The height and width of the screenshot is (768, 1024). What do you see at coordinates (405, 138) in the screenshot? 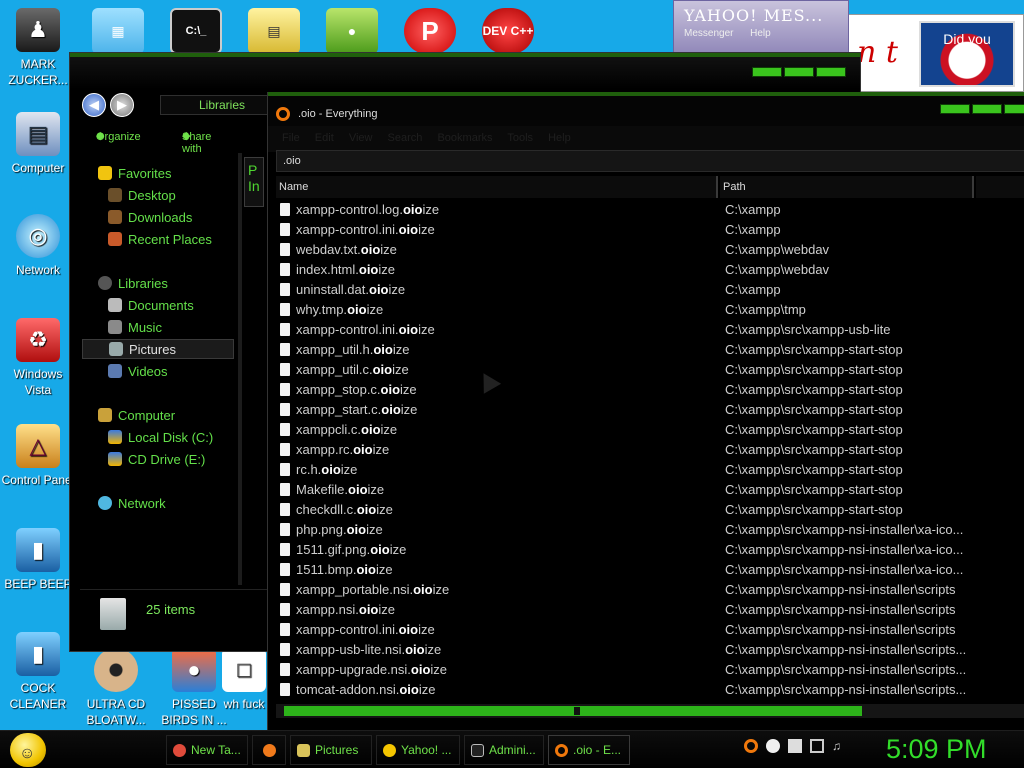
I see `menu-search: Search` at bounding box center [405, 138].